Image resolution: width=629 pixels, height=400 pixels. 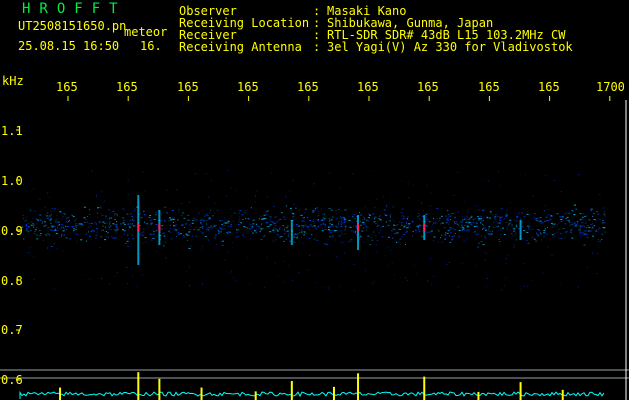 What do you see at coordinates (520, 391) in the screenshot?
I see `power-spike` at bounding box center [520, 391].